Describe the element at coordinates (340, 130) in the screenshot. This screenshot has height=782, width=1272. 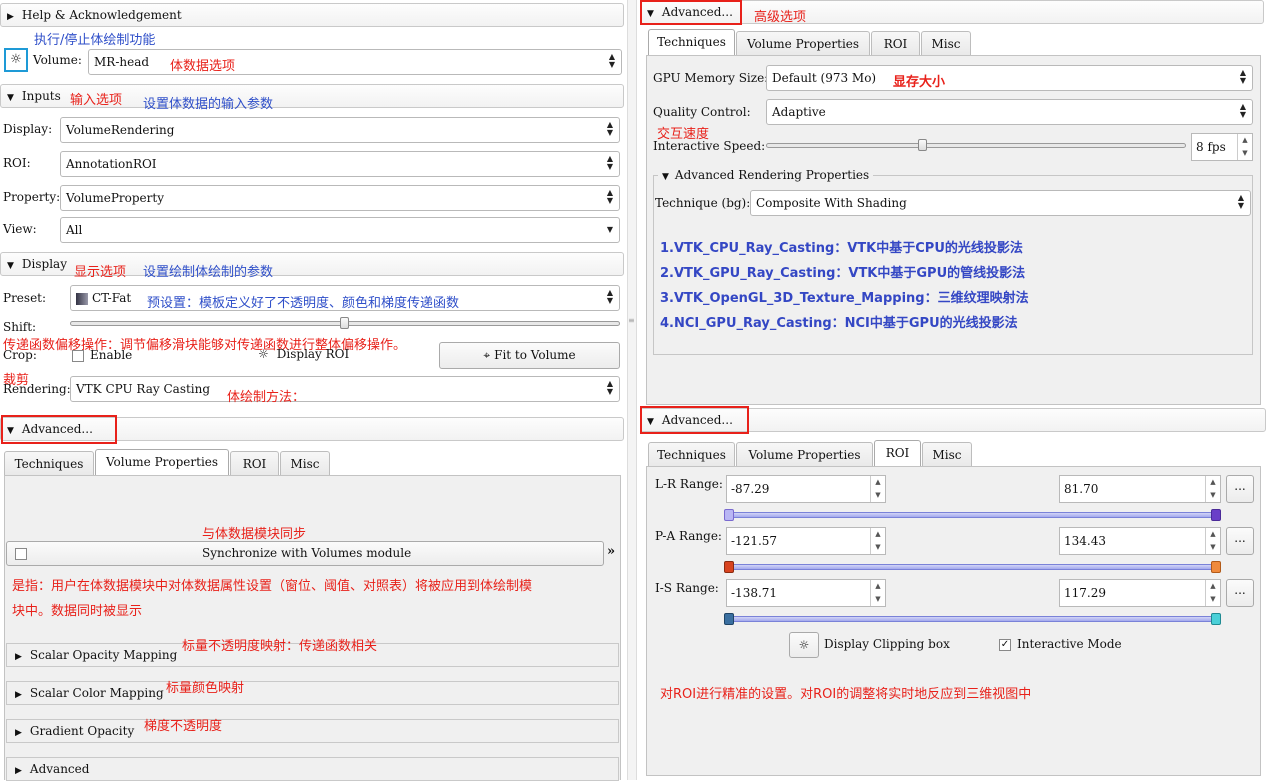
I see `display-select: VolumeRendering ▲ ▼` at that location.